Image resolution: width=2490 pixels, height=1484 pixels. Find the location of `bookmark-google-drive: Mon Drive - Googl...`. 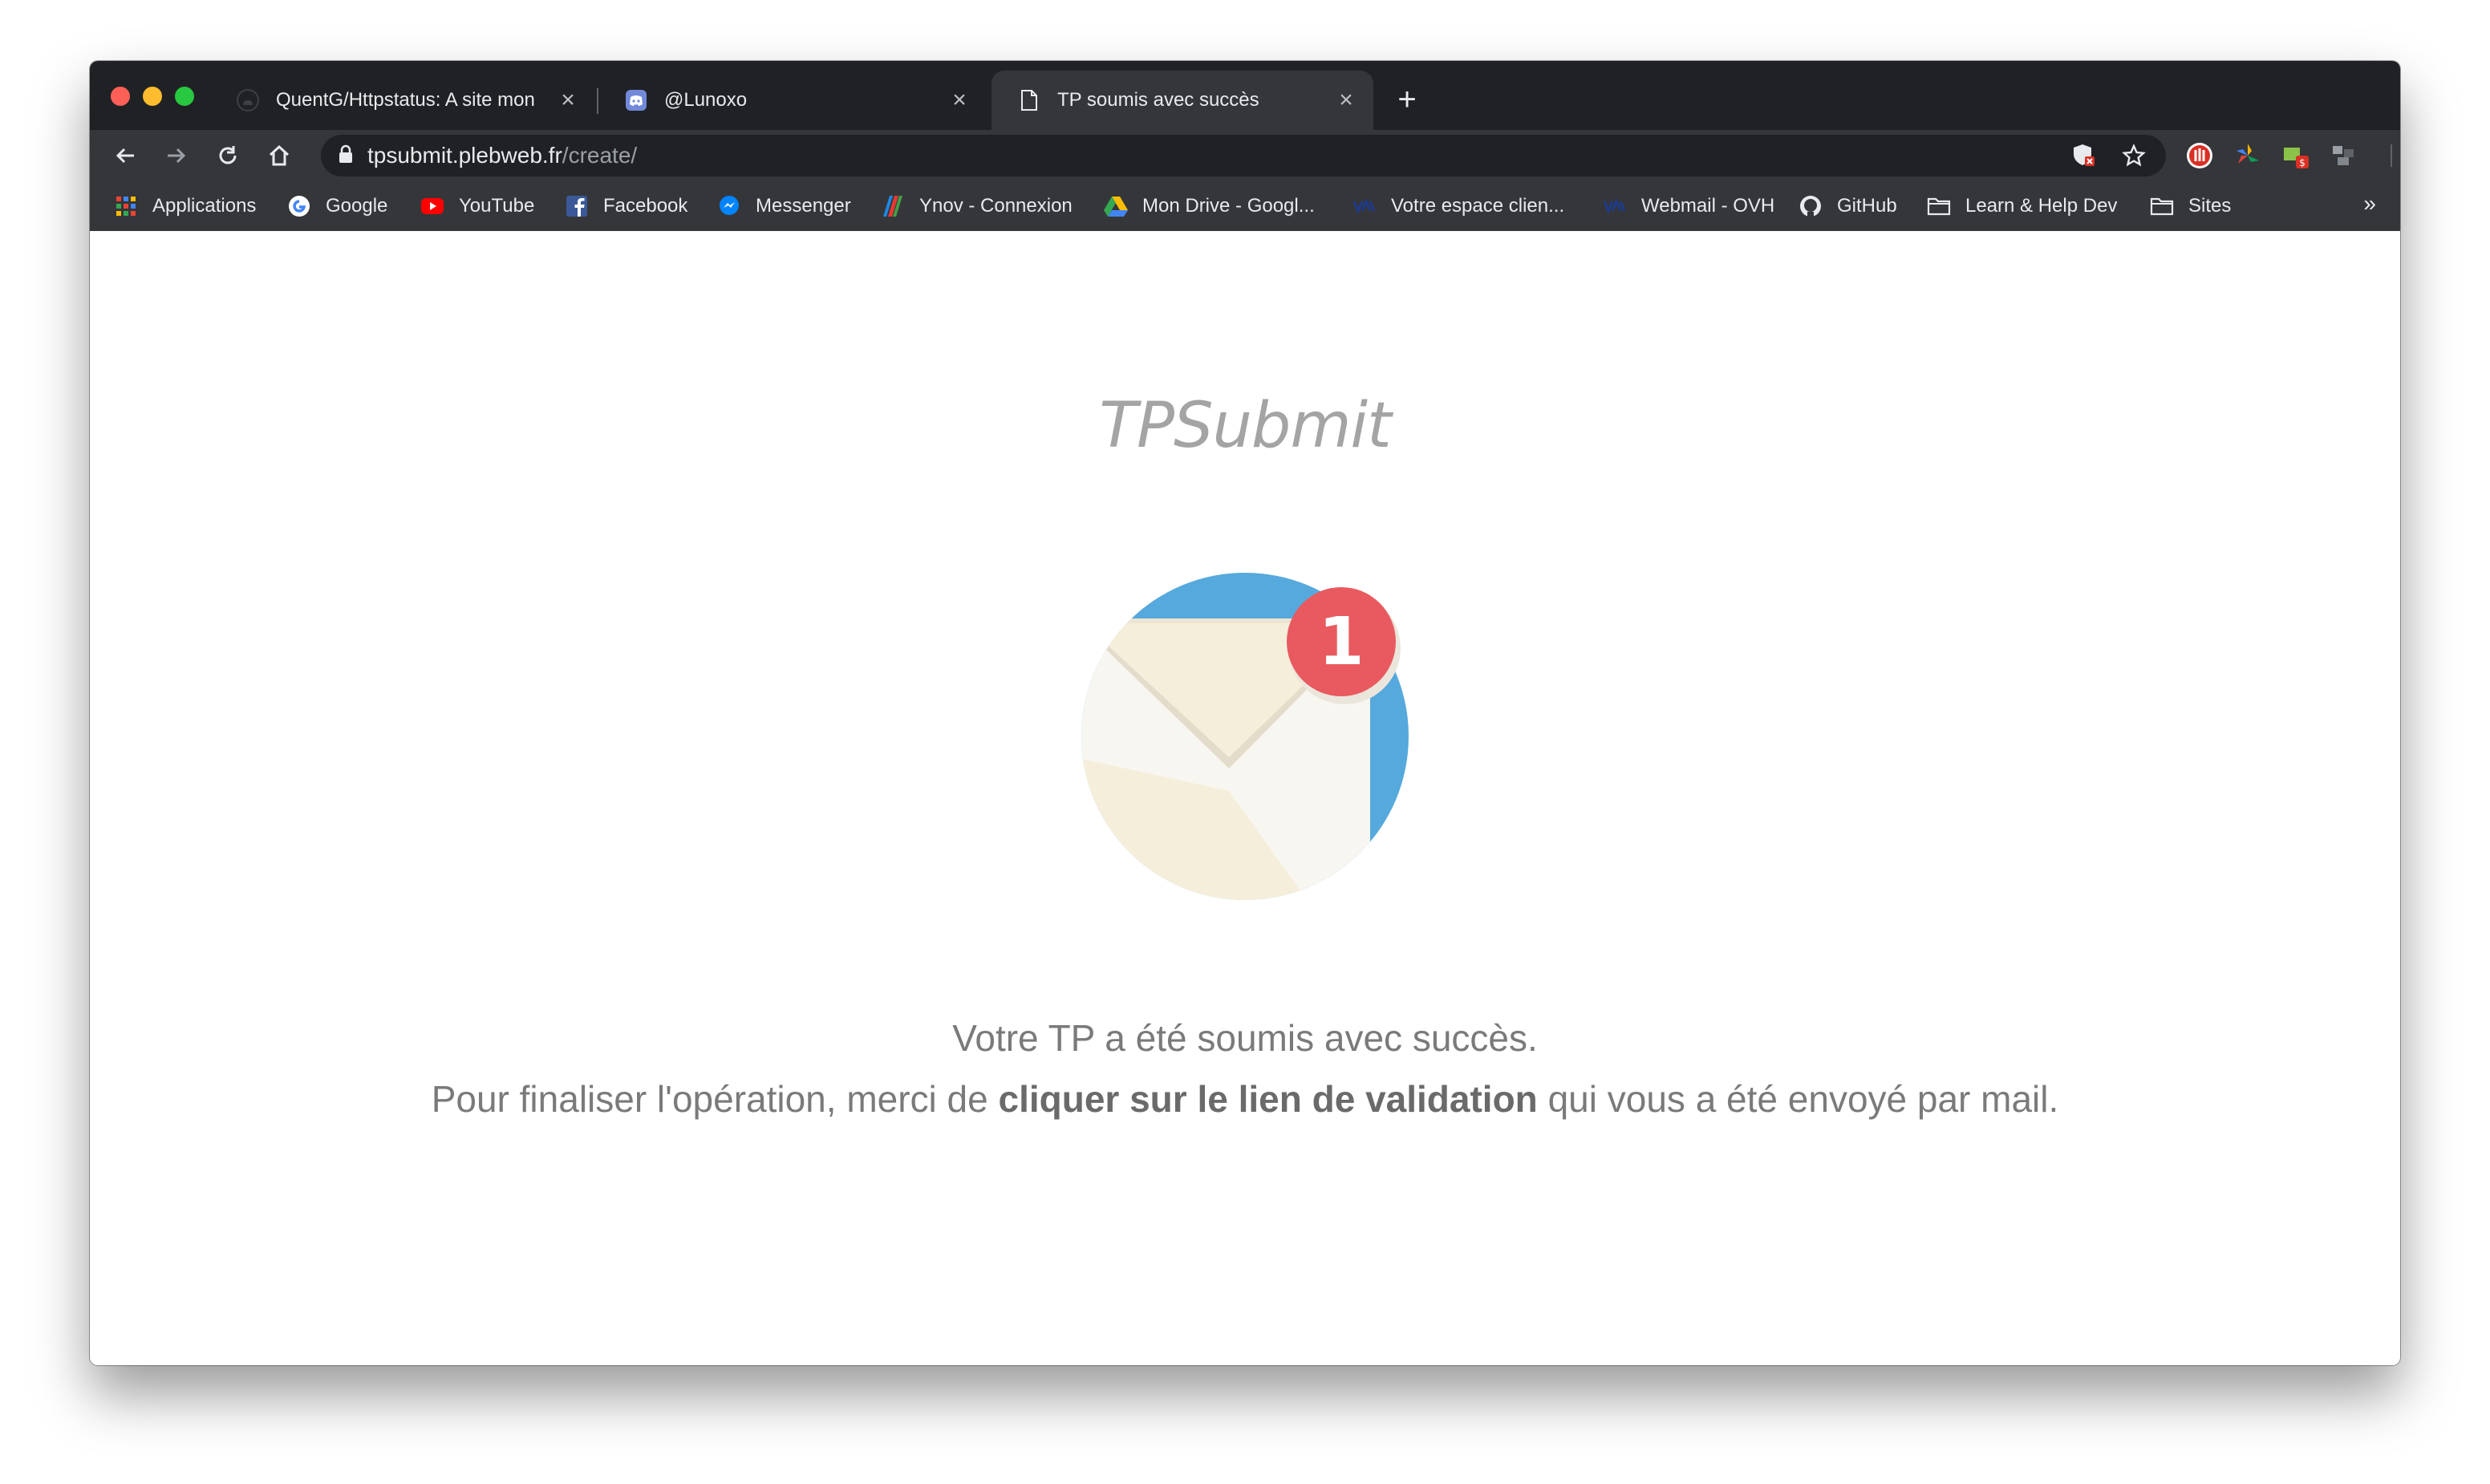

bookmark-google-drive: Mon Drive - Googl... is located at coordinates (1209, 206).